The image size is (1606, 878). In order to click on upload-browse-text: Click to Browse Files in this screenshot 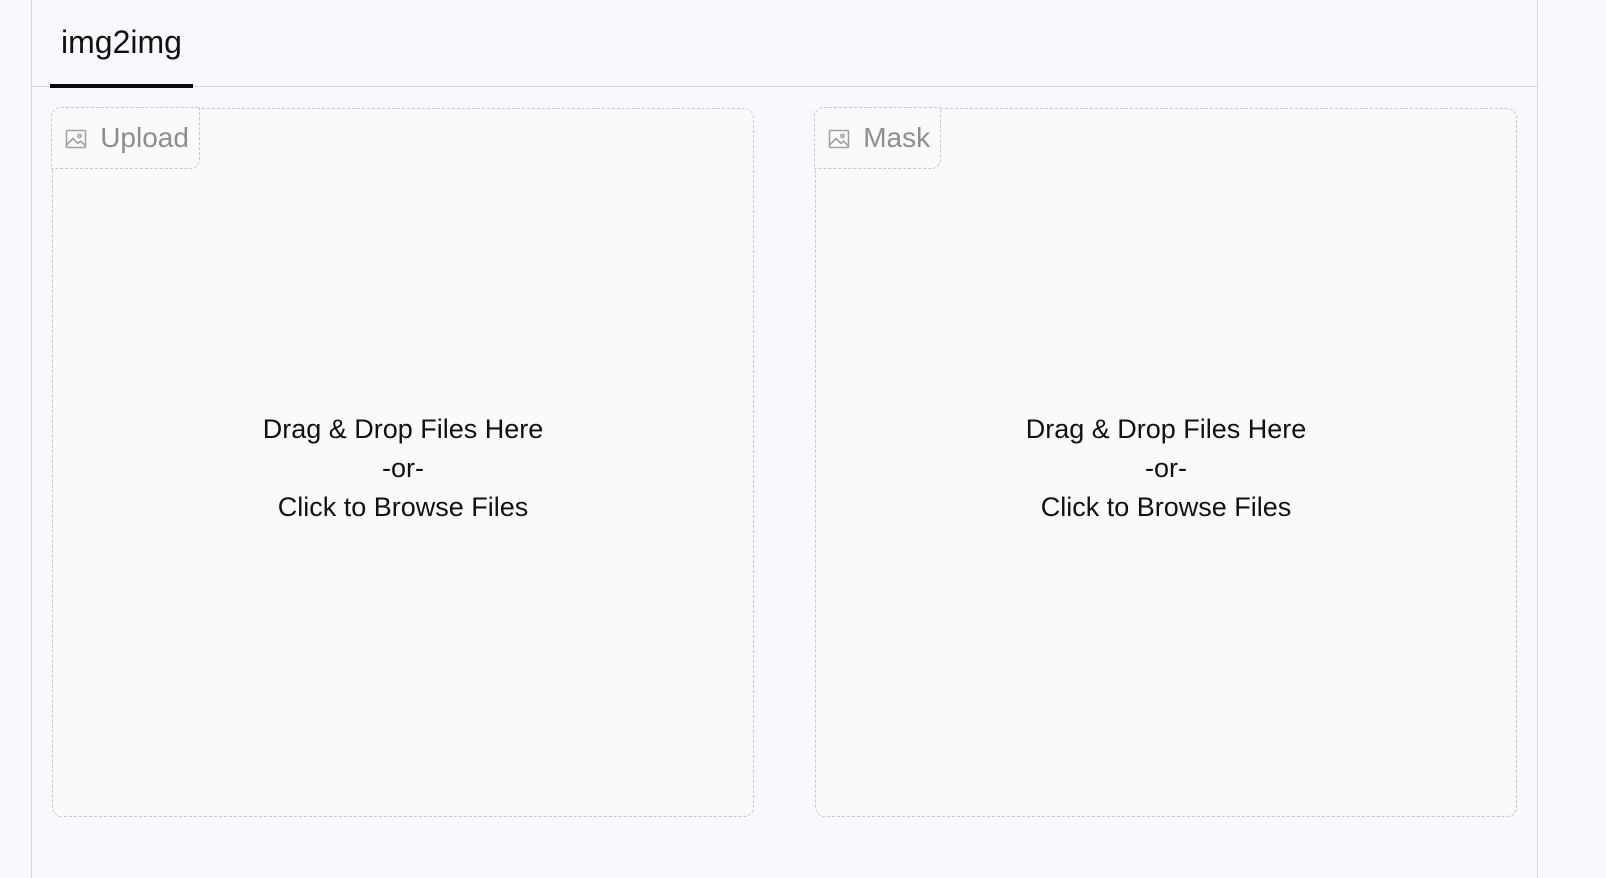, I will do `click(403, 507)`.